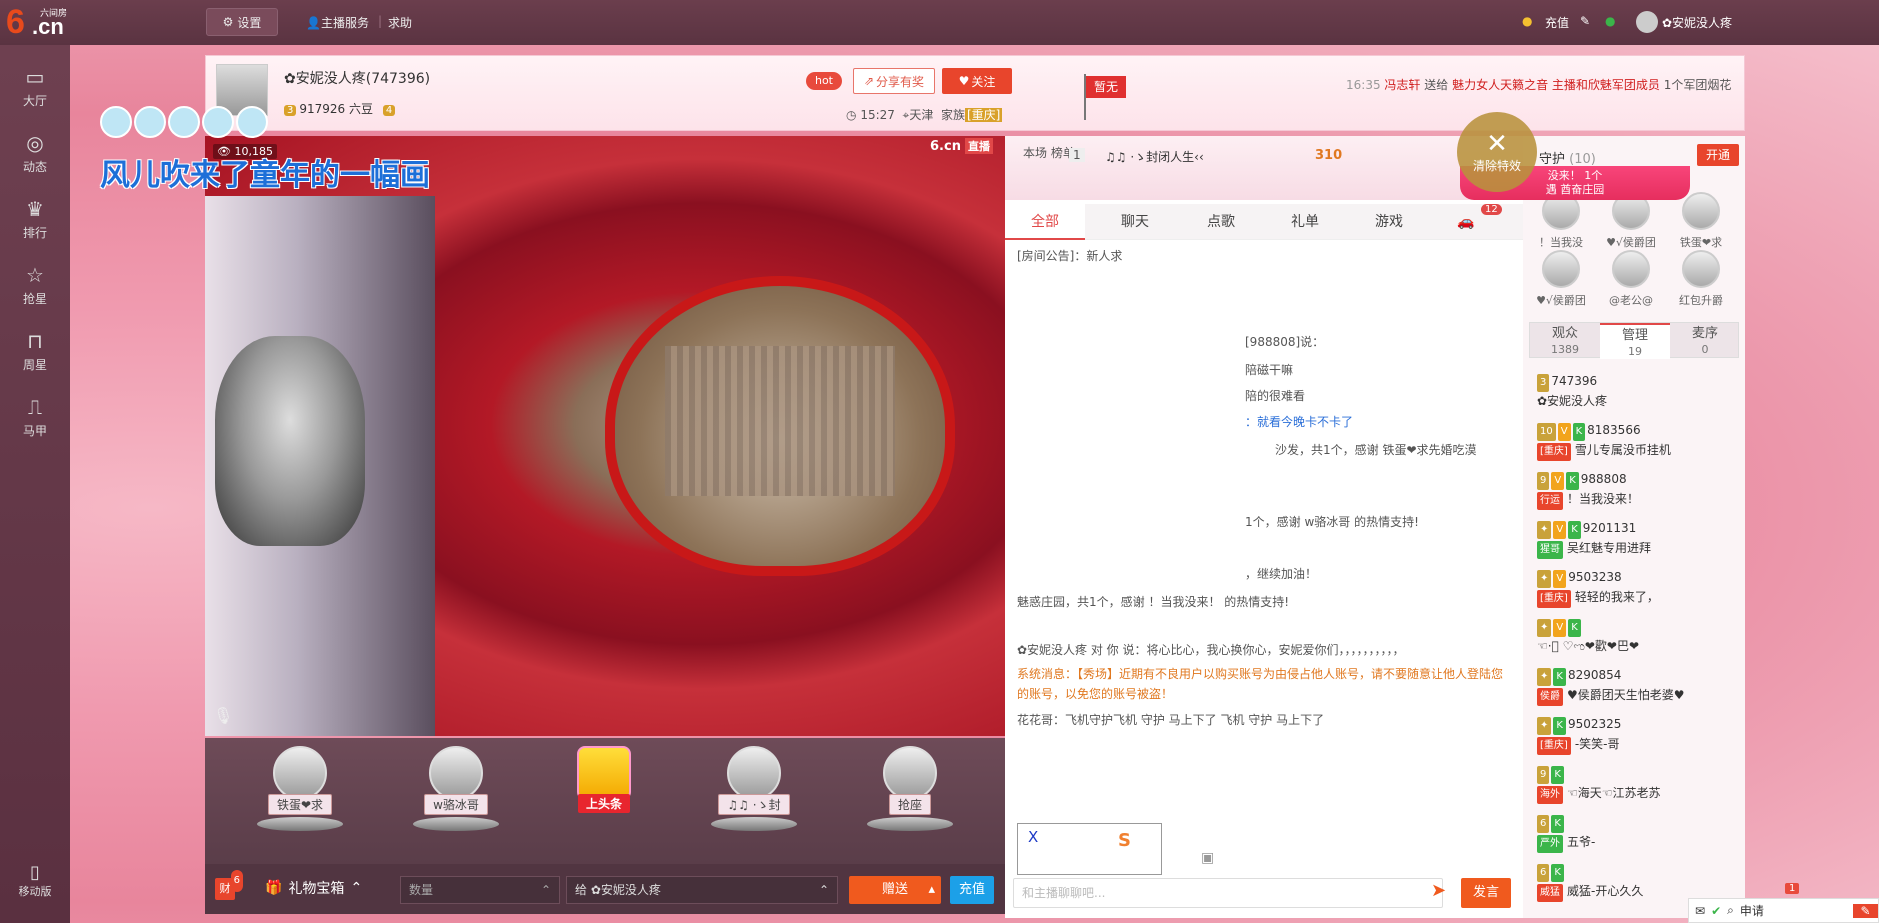 The image size is (1879, 923). Describe the element at coordinates (910, 801) in the screenshot. I see `grab-seat-button: 抢座` at that location.